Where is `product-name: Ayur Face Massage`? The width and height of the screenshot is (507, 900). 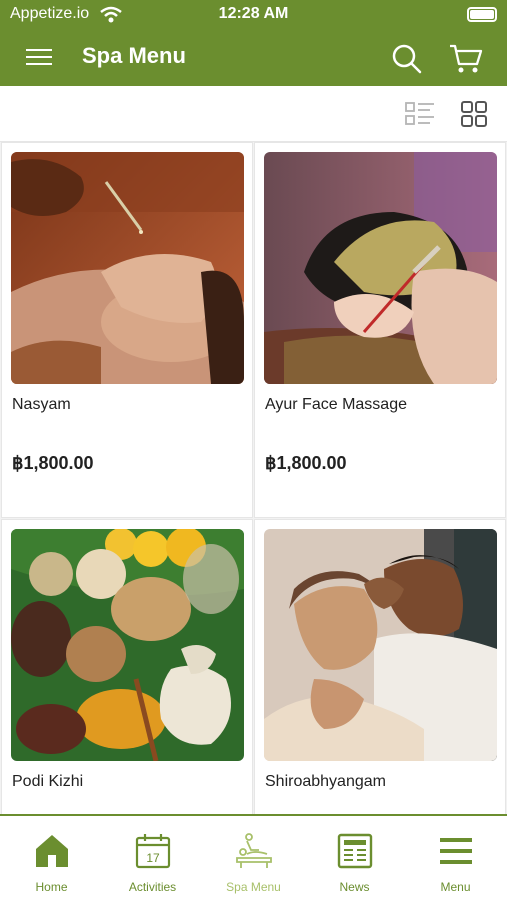 product-name: Ayur Face Massage is located at coordinates (336, 404).